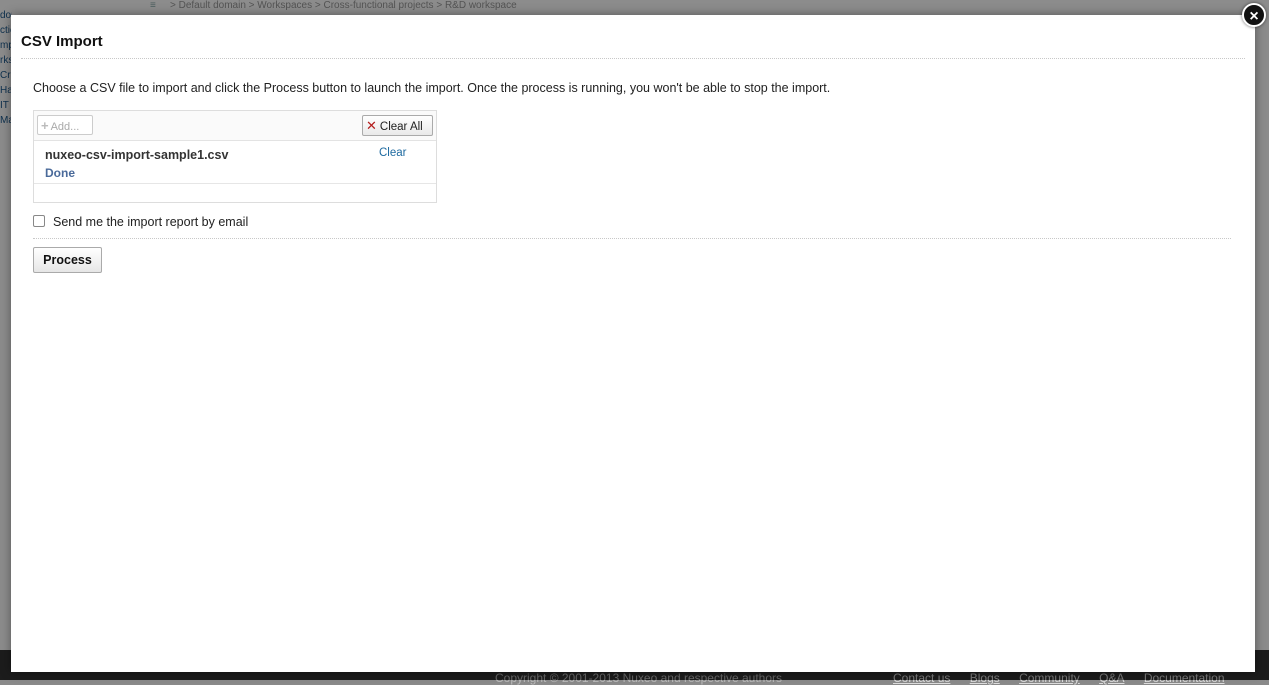 The height and width of the screenshot is (685, 1269). What do you see at coordinates (235, 126) in the screenshot?
I see `uploader-toolbar: + Add... ✕ Clear All` at bounding box center [235, 126].